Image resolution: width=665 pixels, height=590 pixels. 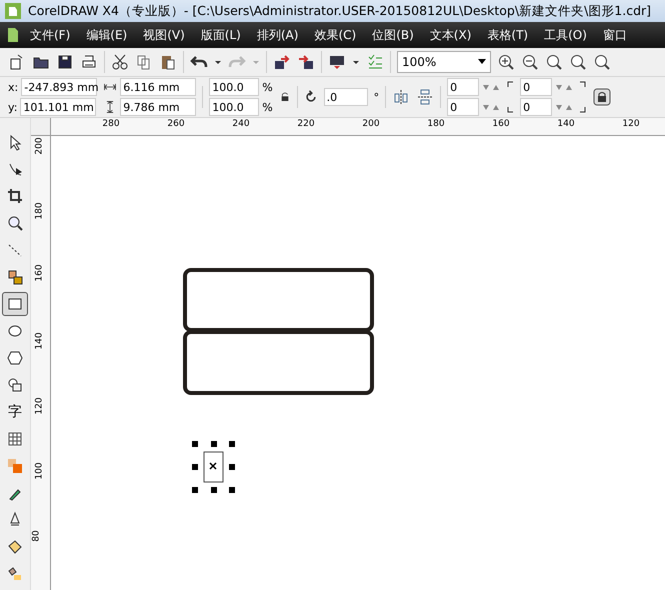 I want to click on crop-icon, so click(x=15, y=196).